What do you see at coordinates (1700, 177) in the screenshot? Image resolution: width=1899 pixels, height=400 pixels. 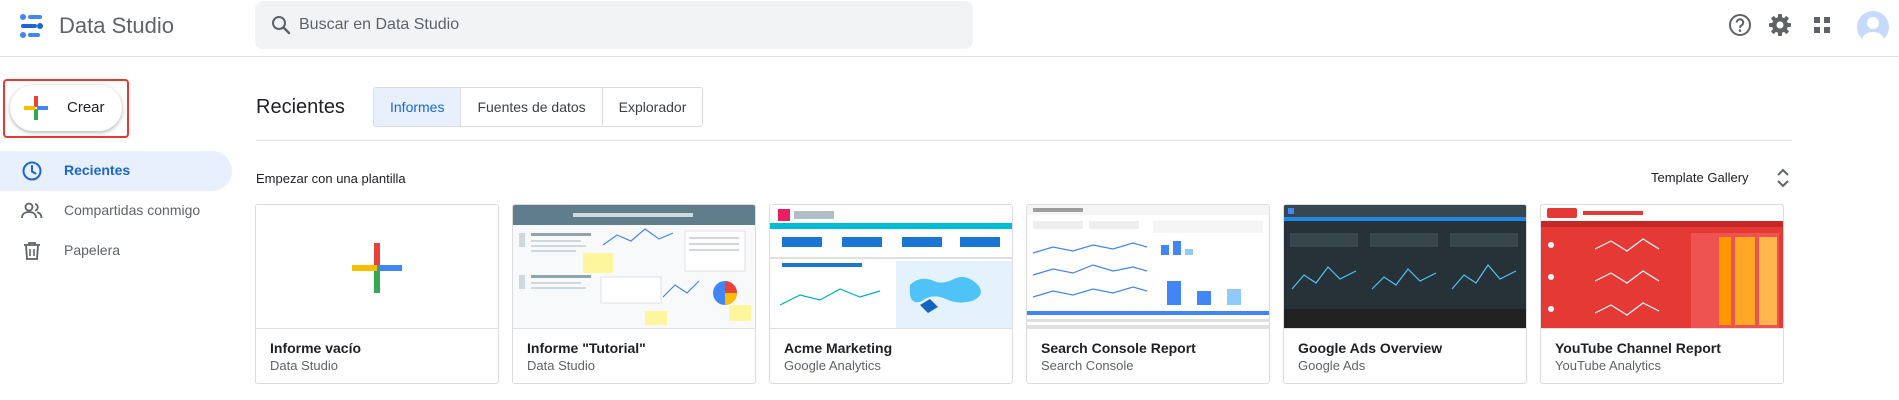 I see `template-gallery-label: Template Gallery` at bounding box center [1700, 177].